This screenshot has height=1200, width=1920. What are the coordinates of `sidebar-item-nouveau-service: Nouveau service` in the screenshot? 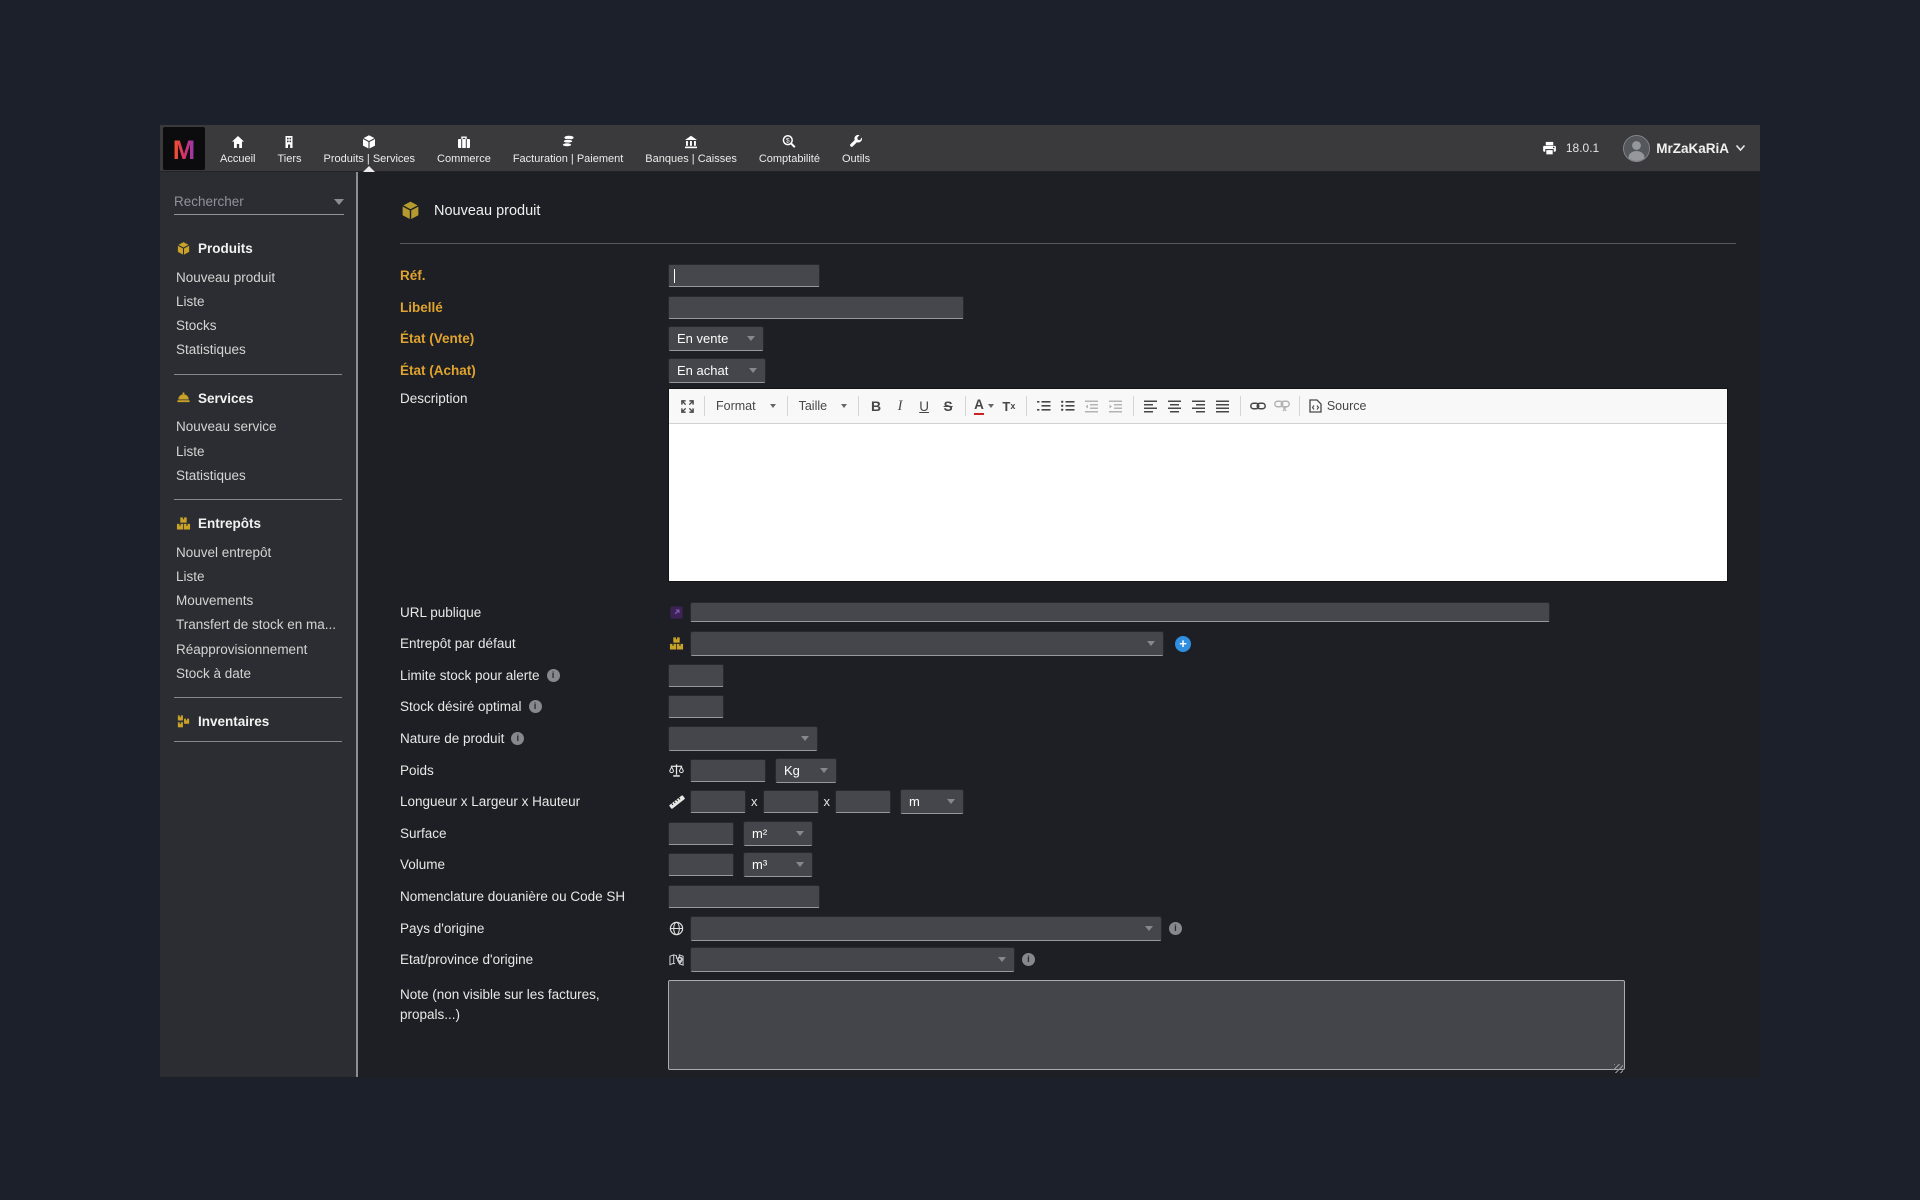 It's located at (259, 427).